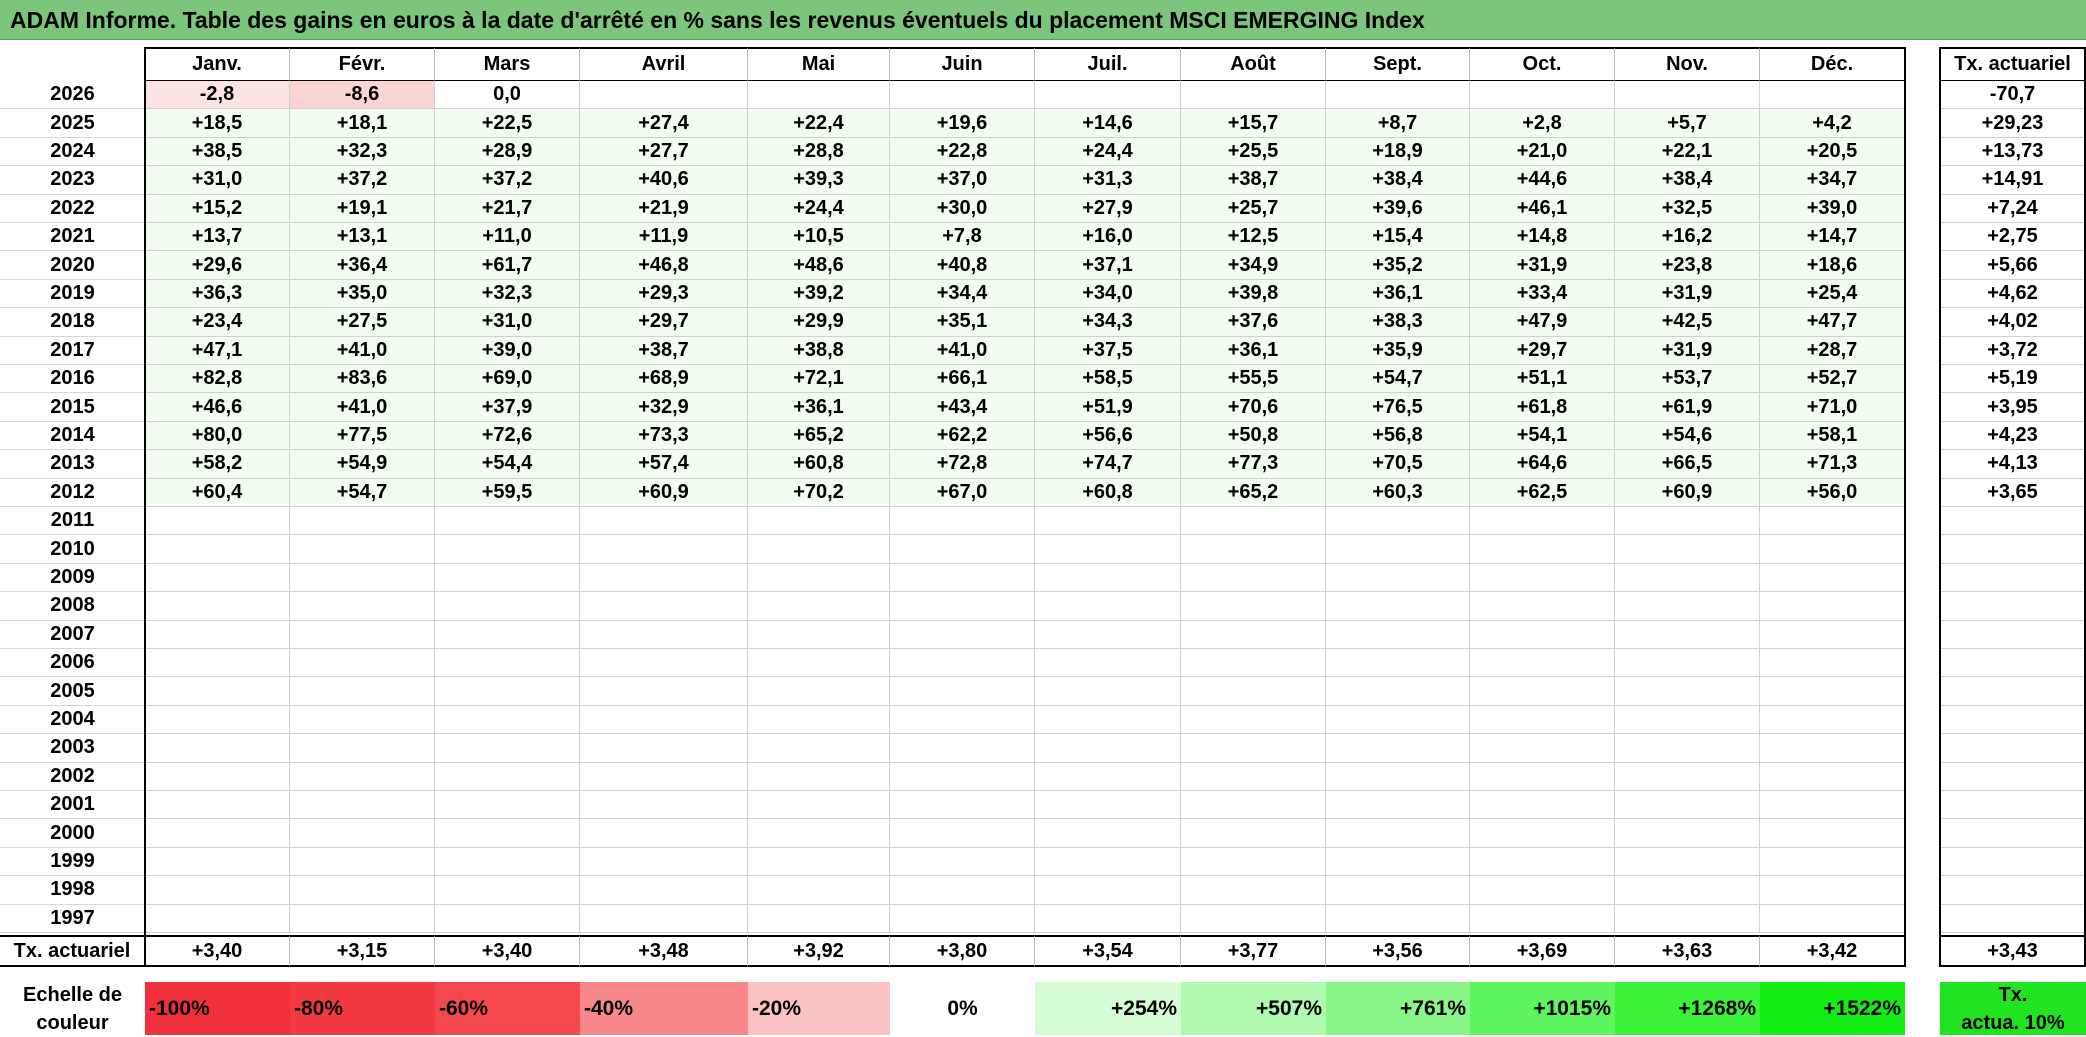  Describe the element at coordinates (1108, 123) in the screenshot. I see `table-cell: +14,6` at that location.